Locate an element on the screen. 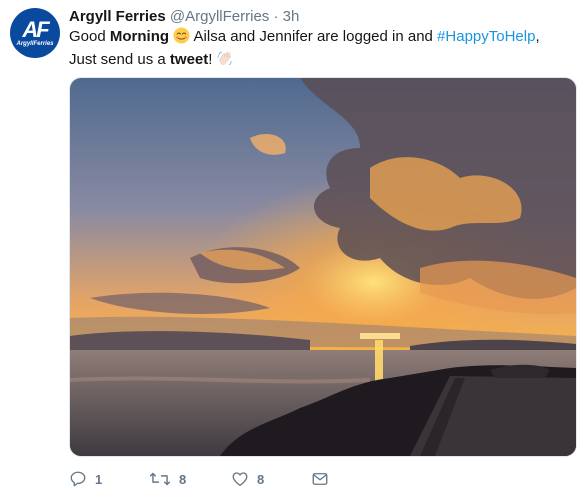  tweet-timestamp: 3h is located at coordinates (291, 16).